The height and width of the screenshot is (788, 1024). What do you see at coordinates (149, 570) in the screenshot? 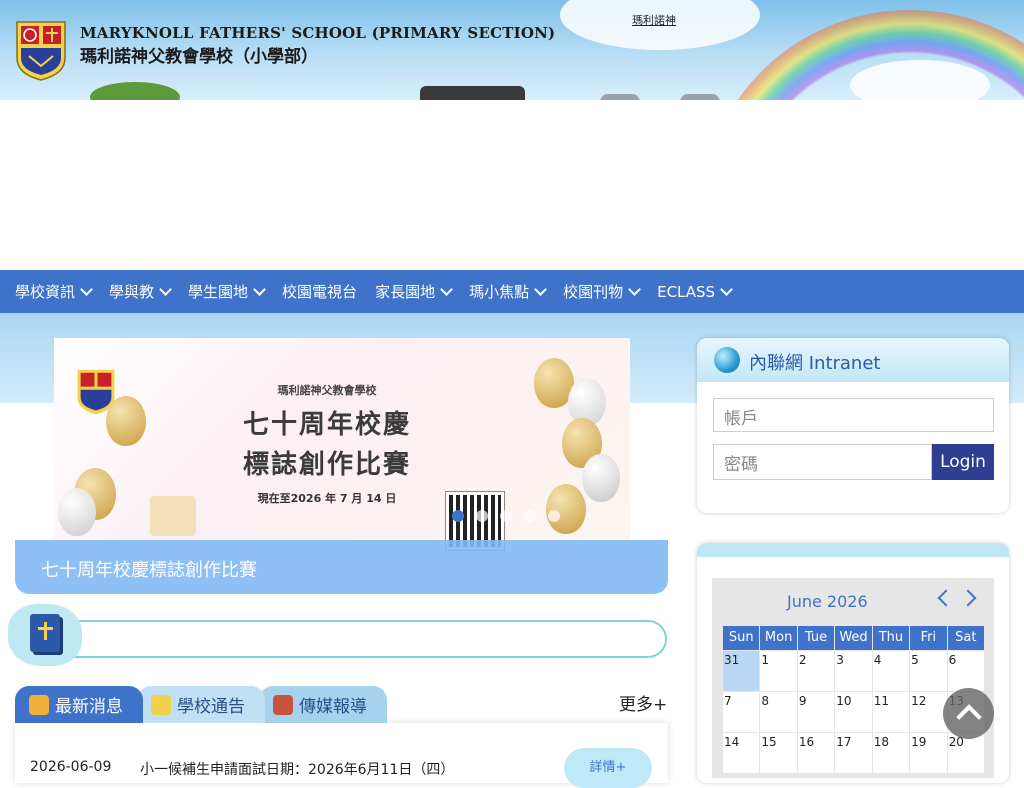
I see `slide-caption-text: 七十周年校慶標誌創作比賽` at bounding box center [149, 570].